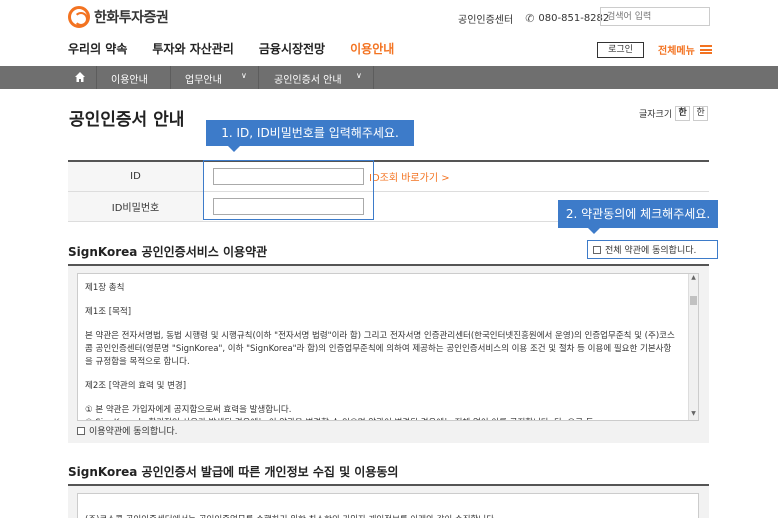  What do you see at coordinates (485, 18) in the screenshot?
I see `cert-center-link: 공인인증센터` at bounding box center [485, 18].